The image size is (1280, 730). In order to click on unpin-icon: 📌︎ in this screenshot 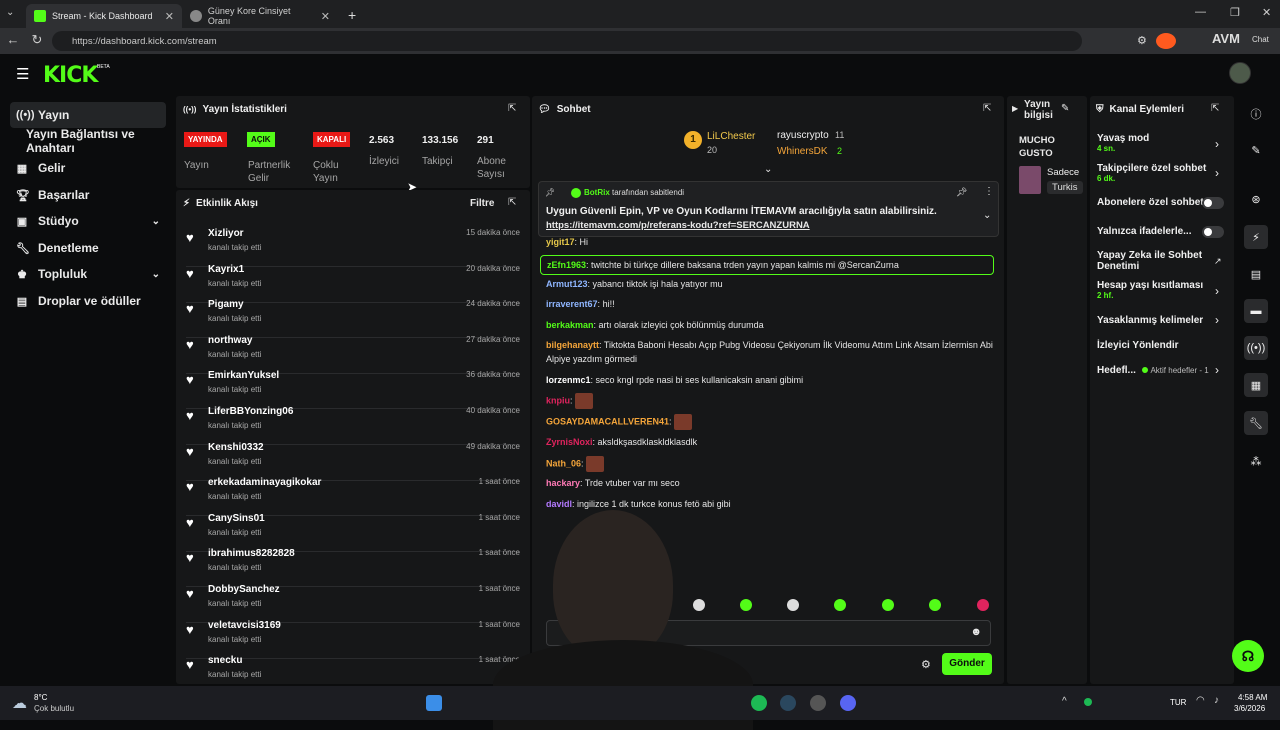, I will do `click(961, 192)`.